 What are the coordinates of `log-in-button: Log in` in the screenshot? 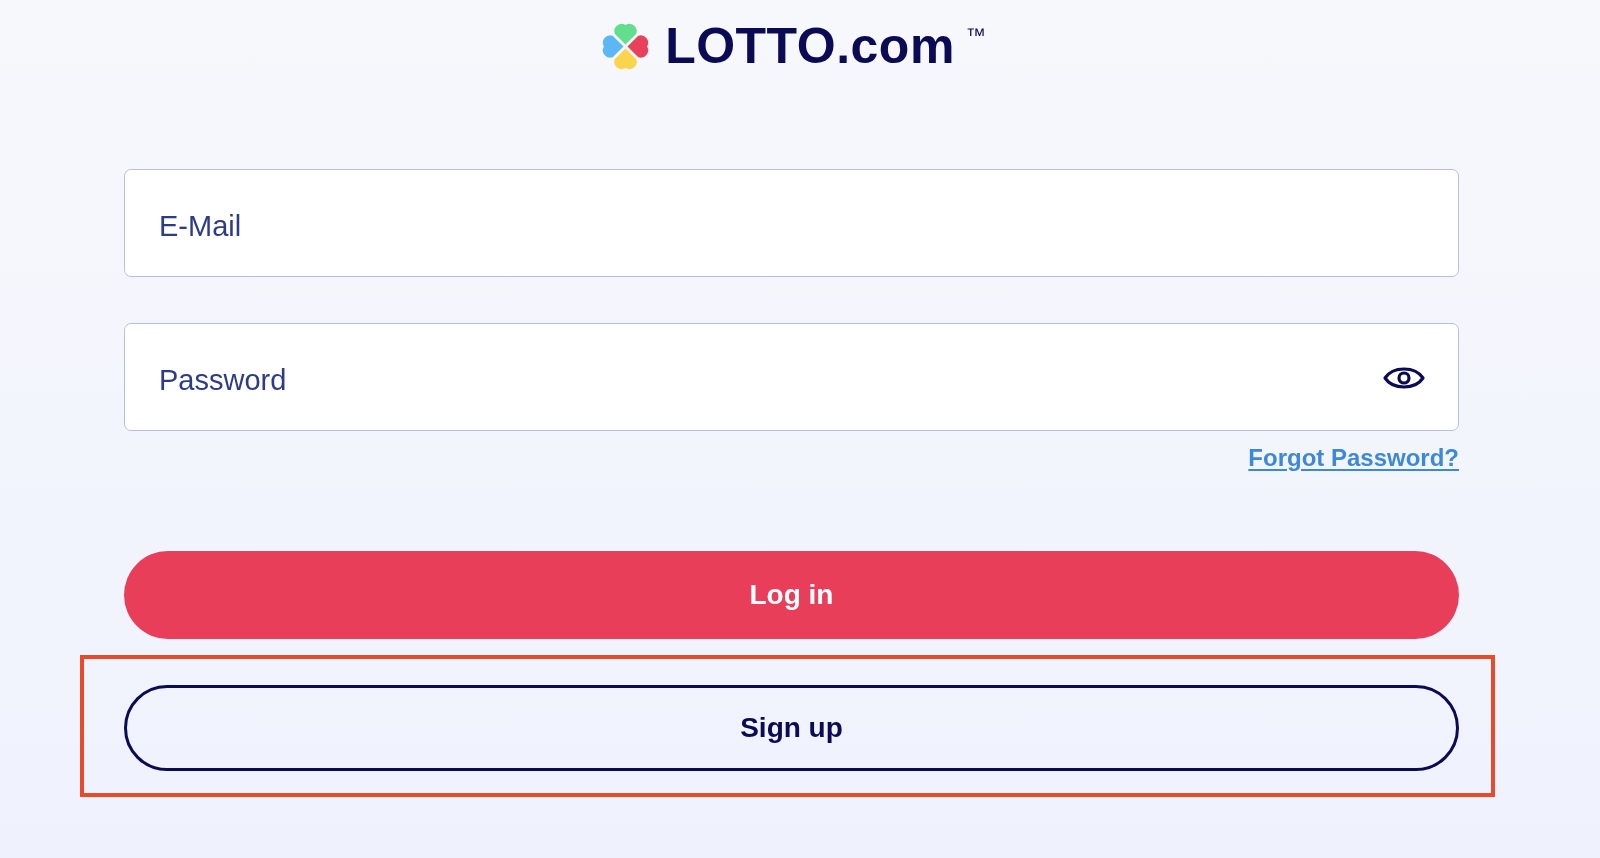 It's located at (791, 595).